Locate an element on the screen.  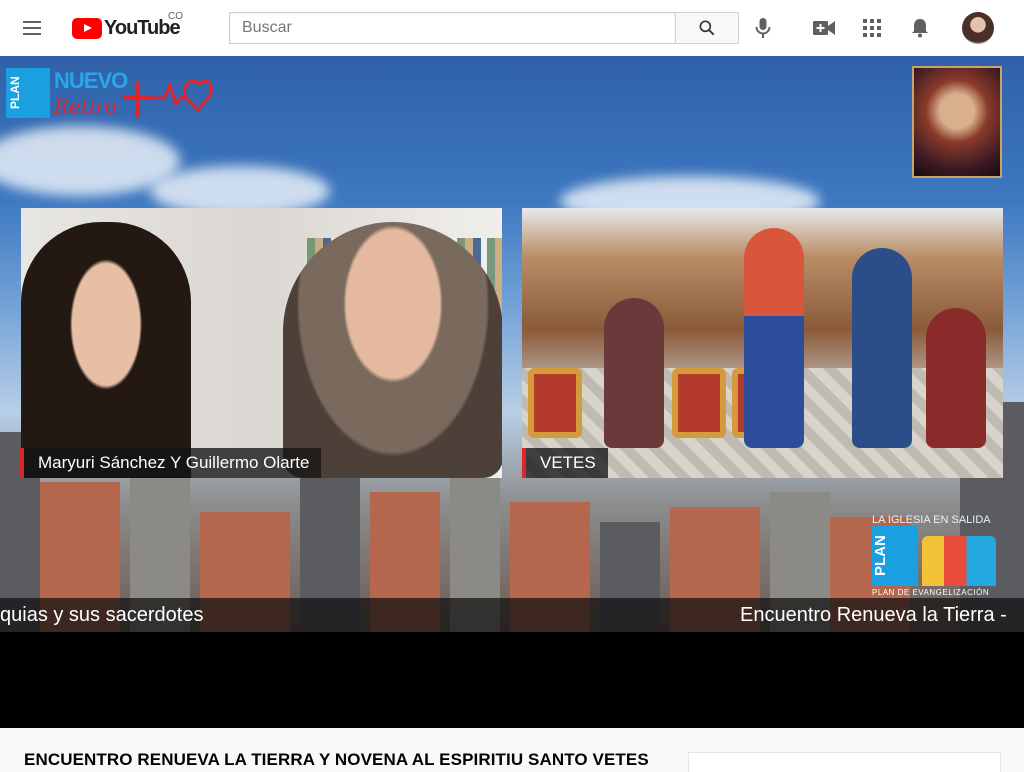
logo-retiro-text: Retiro is located at coordinates (85, 106).